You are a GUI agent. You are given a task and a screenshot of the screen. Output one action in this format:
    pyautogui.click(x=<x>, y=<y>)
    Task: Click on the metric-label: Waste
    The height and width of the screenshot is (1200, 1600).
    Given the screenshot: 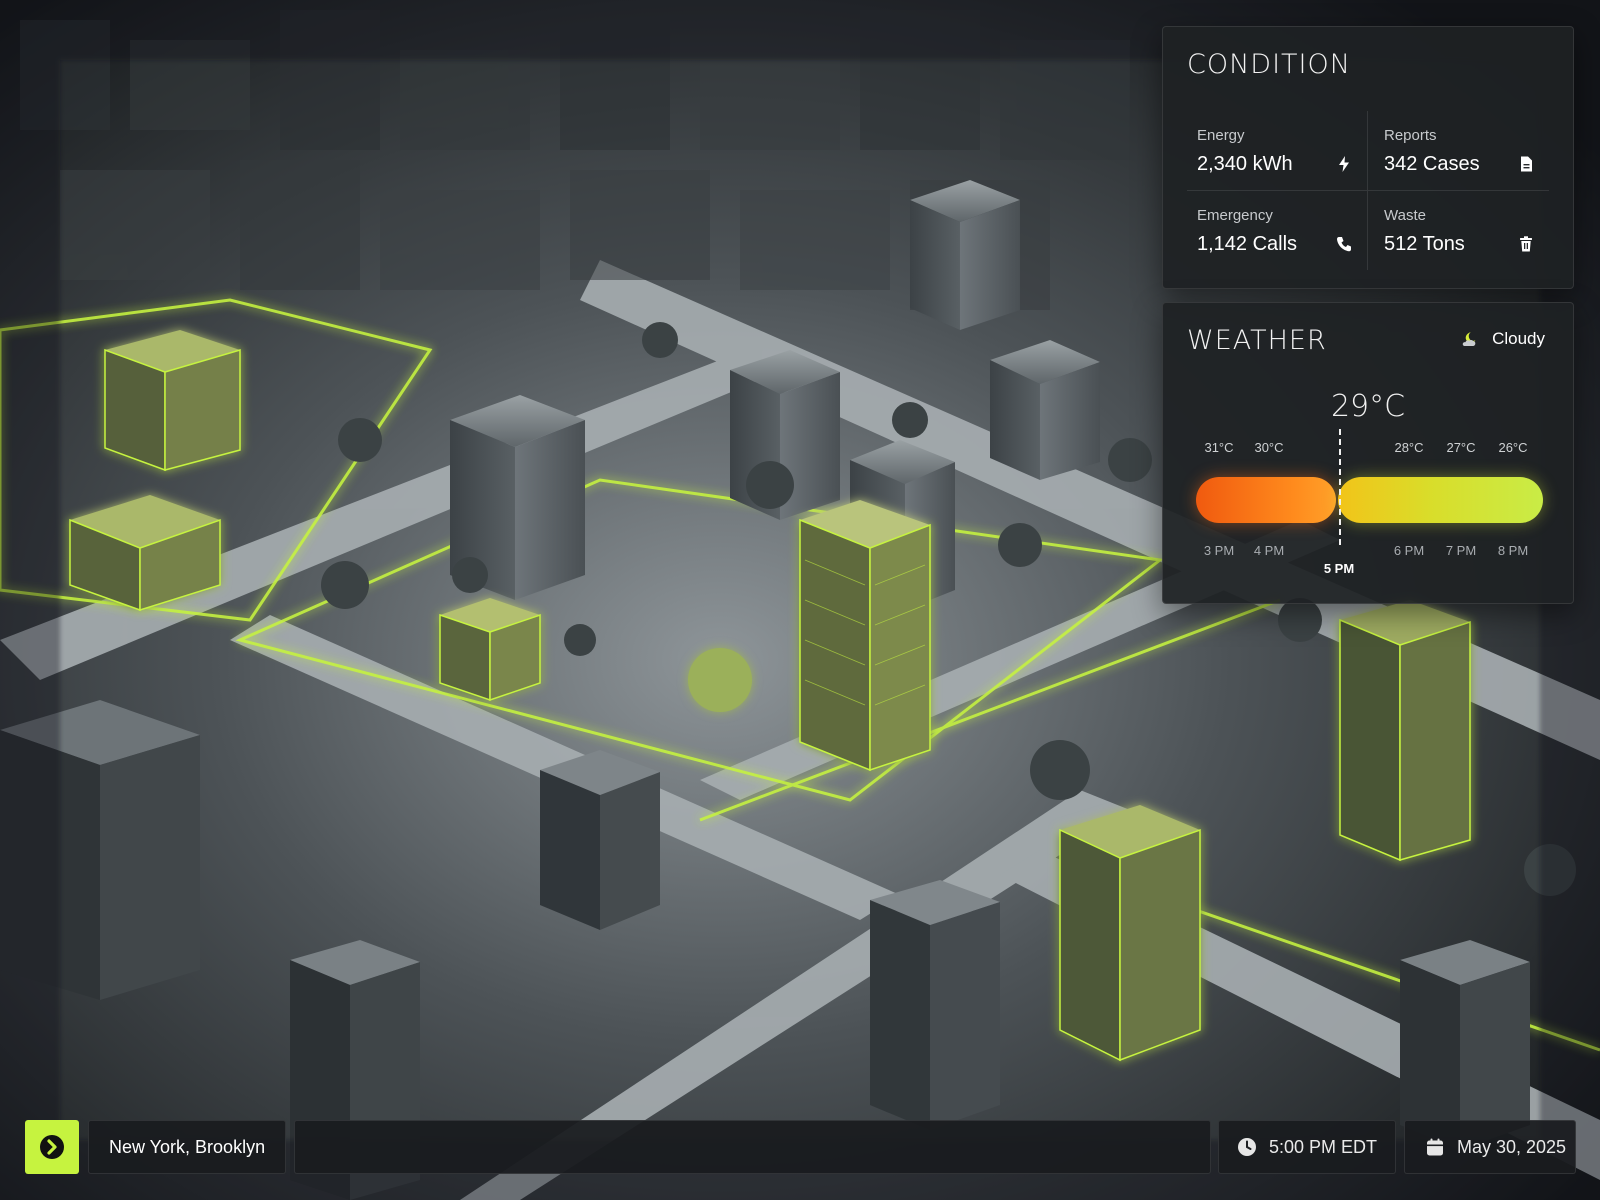 What is the action you would take?
    pyautogui.click(x=1405, y=215)
    